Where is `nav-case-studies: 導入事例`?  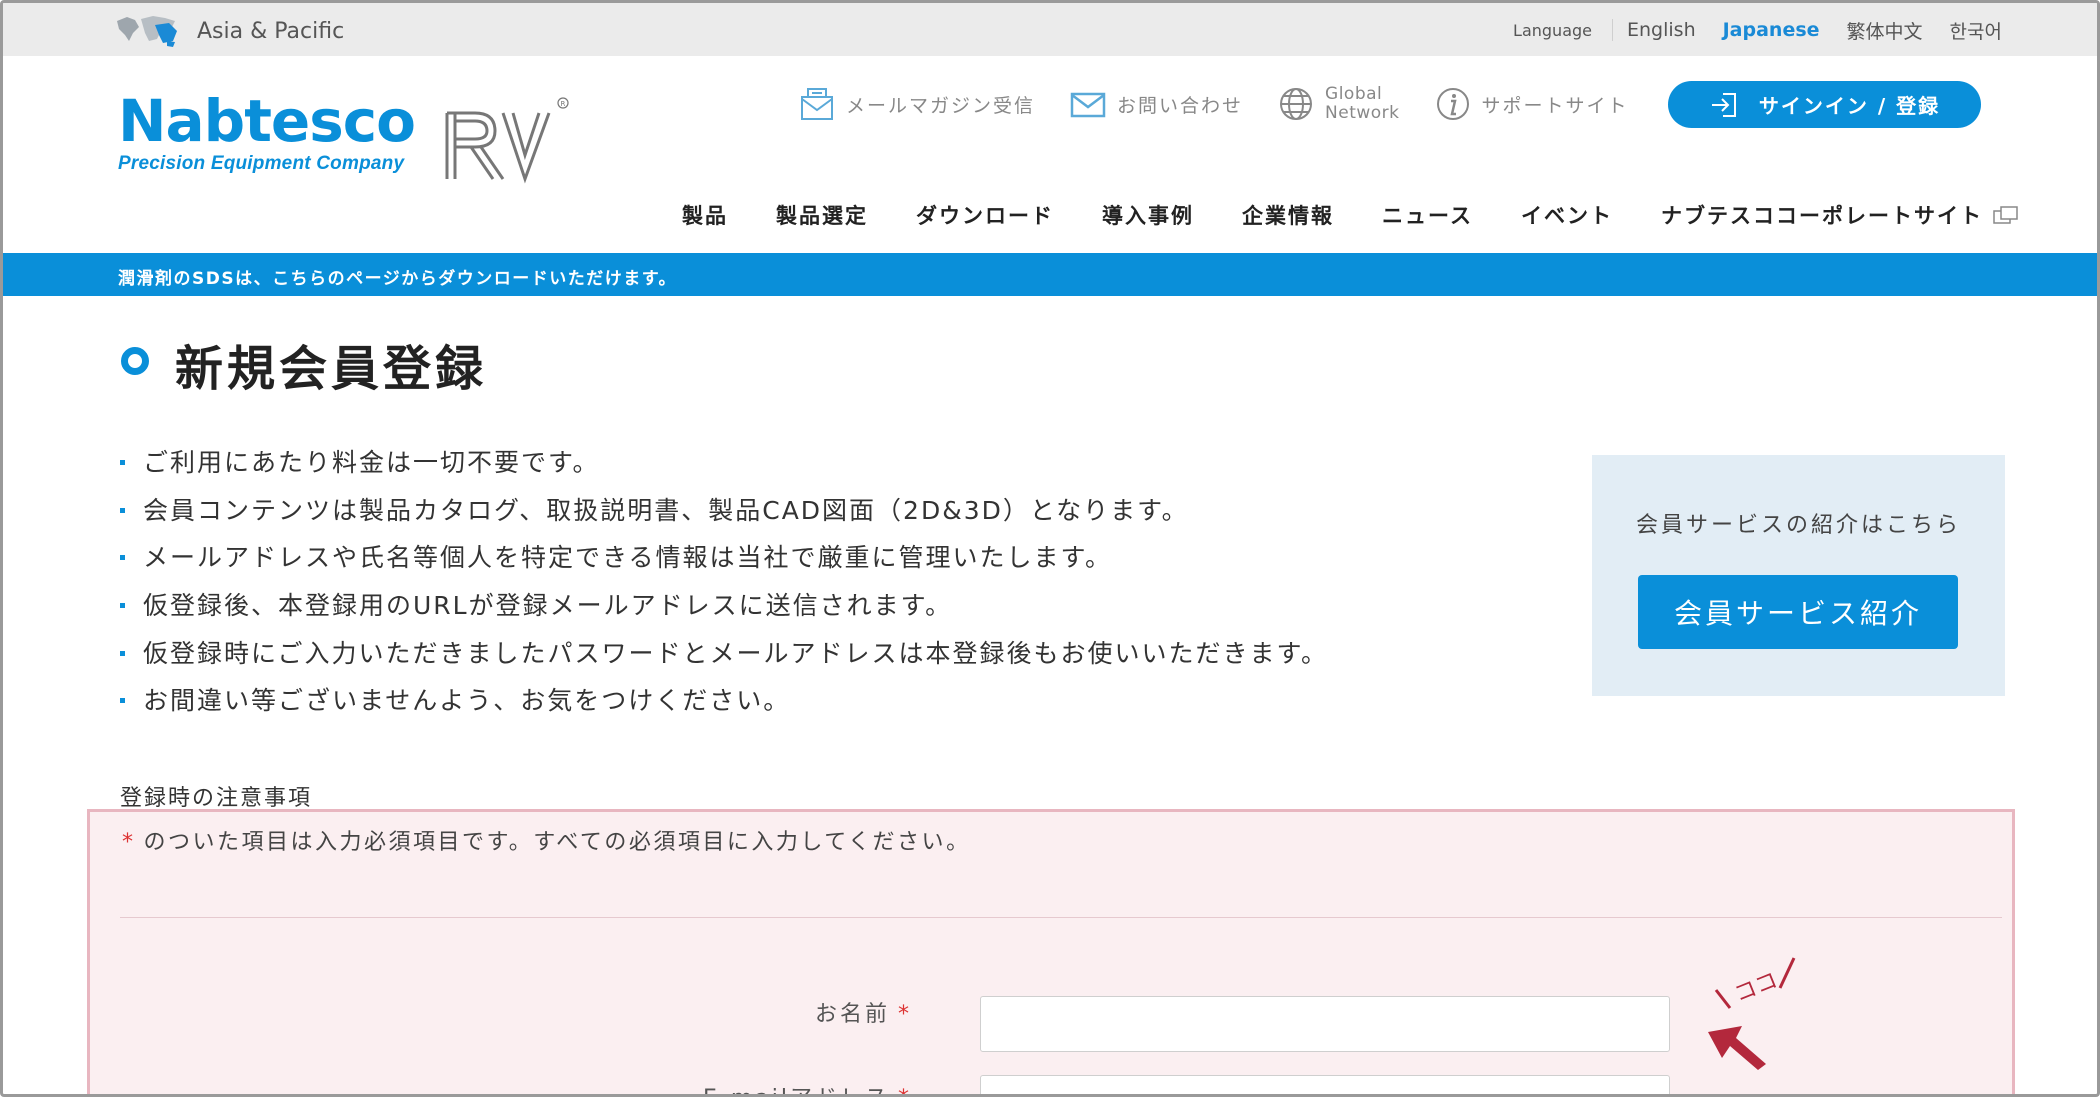
nav-case-studies: 導入事例 is located at coordinates (1148, 215).